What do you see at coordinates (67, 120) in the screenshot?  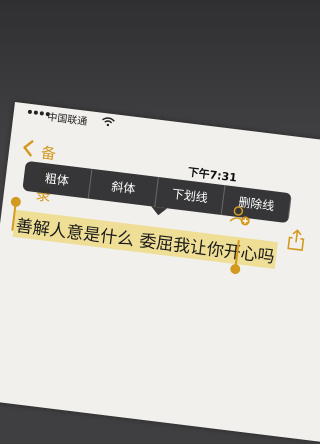 I see `carrier-name: 中国联通` at bounding box center [67, 120].